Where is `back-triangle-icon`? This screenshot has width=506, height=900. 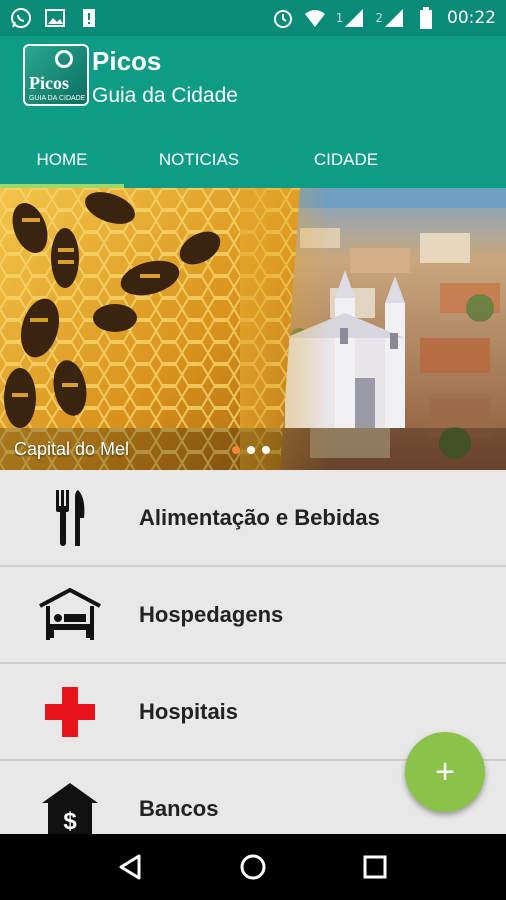
back-triangle-icon is located at coordinates (130, 867).